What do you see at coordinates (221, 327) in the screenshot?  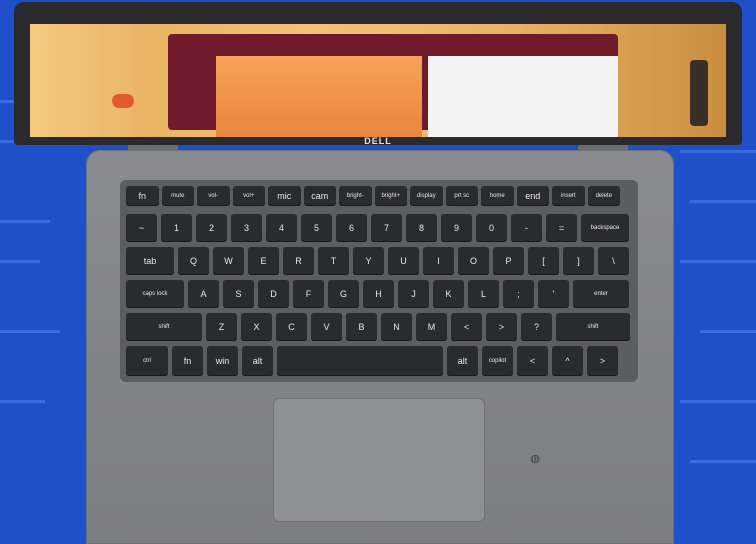 I see `key-shift_row-1: Z` at bounding box center [221, 327].